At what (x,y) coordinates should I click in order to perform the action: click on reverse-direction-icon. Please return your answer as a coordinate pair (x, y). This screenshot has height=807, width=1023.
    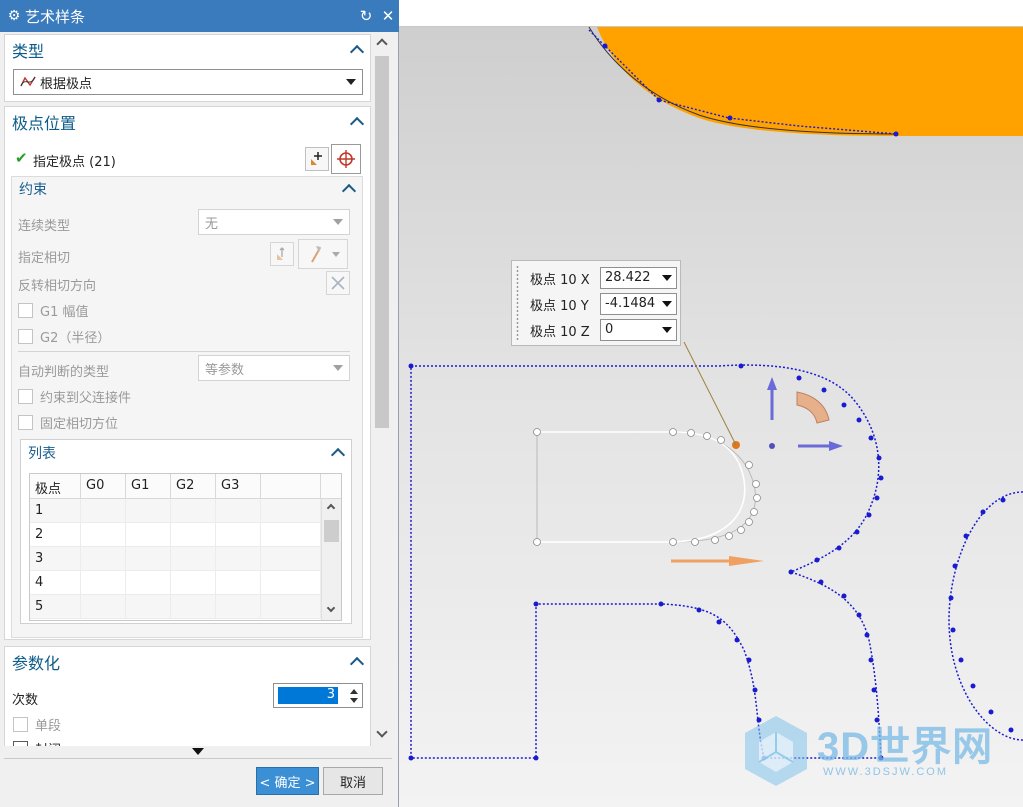
    Looking at the image, I should click on (338, 283).